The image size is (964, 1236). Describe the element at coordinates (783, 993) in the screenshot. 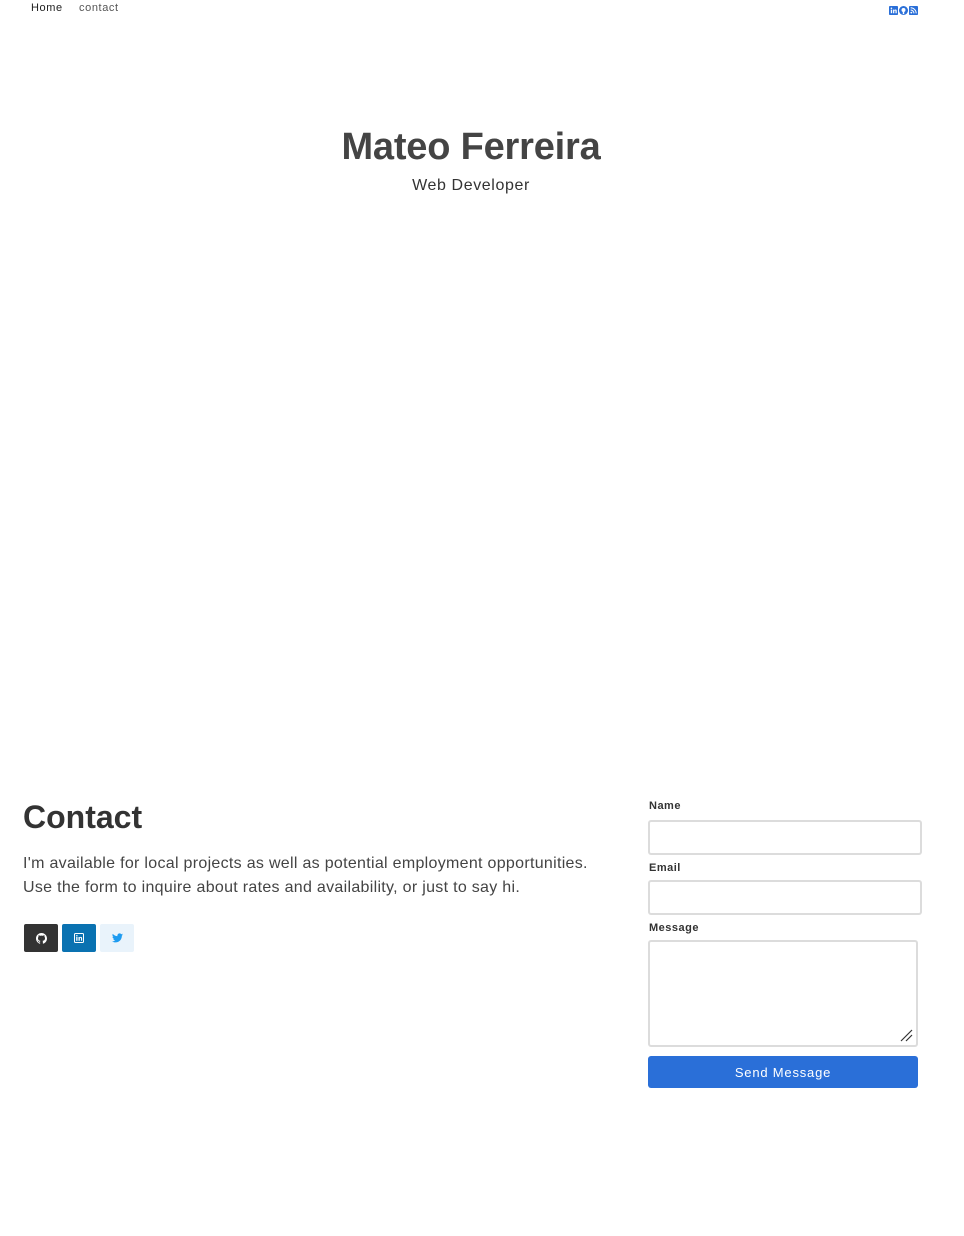

I see `message-field` at that location.